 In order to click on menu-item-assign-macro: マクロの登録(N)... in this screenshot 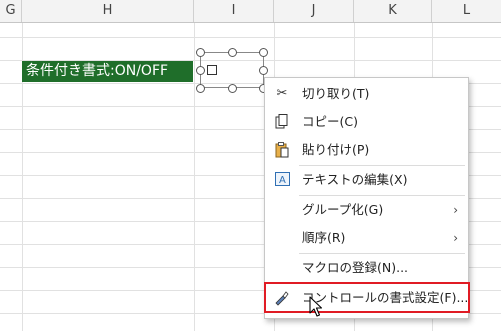, I will do `click(366, 268)`.